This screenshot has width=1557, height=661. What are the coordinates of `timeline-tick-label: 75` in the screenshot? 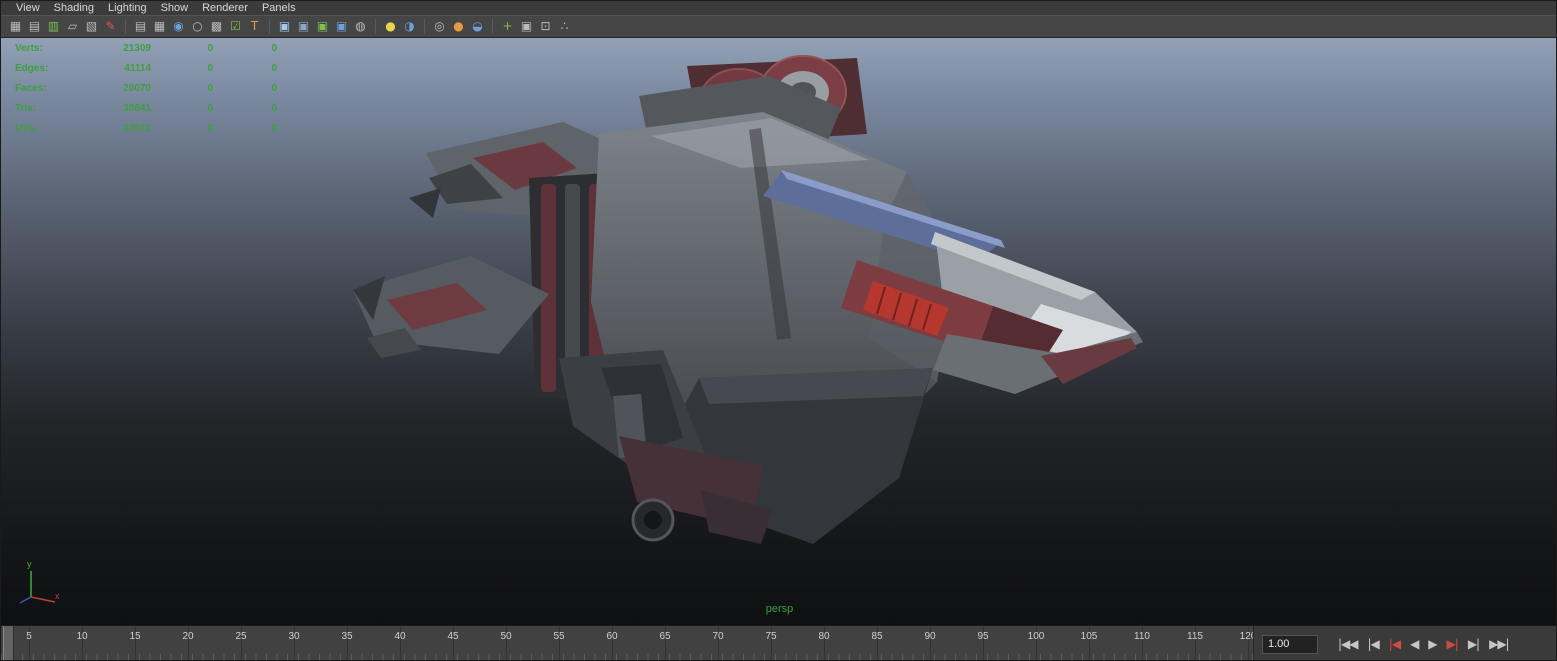 It's located at (771, 636).